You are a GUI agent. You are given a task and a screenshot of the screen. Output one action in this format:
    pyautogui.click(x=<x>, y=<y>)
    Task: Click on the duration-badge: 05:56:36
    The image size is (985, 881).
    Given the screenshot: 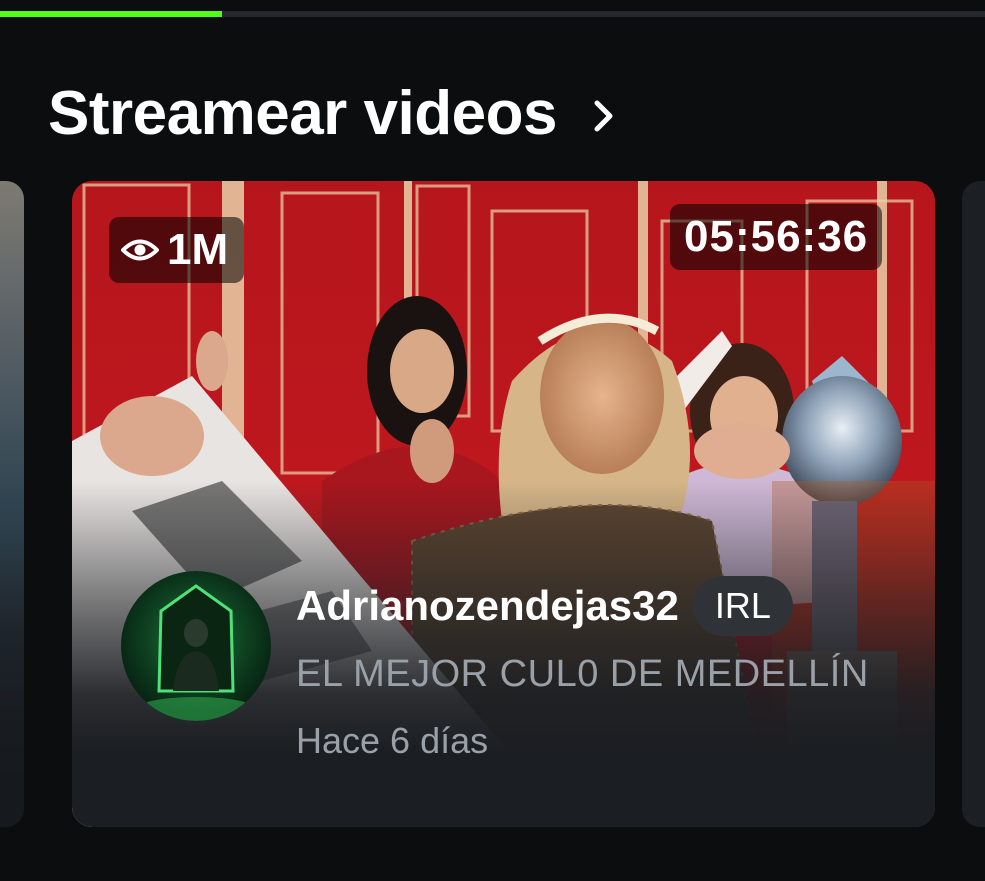 What is the action you would take?
    pyautogui.click(x=776, y=237)
    